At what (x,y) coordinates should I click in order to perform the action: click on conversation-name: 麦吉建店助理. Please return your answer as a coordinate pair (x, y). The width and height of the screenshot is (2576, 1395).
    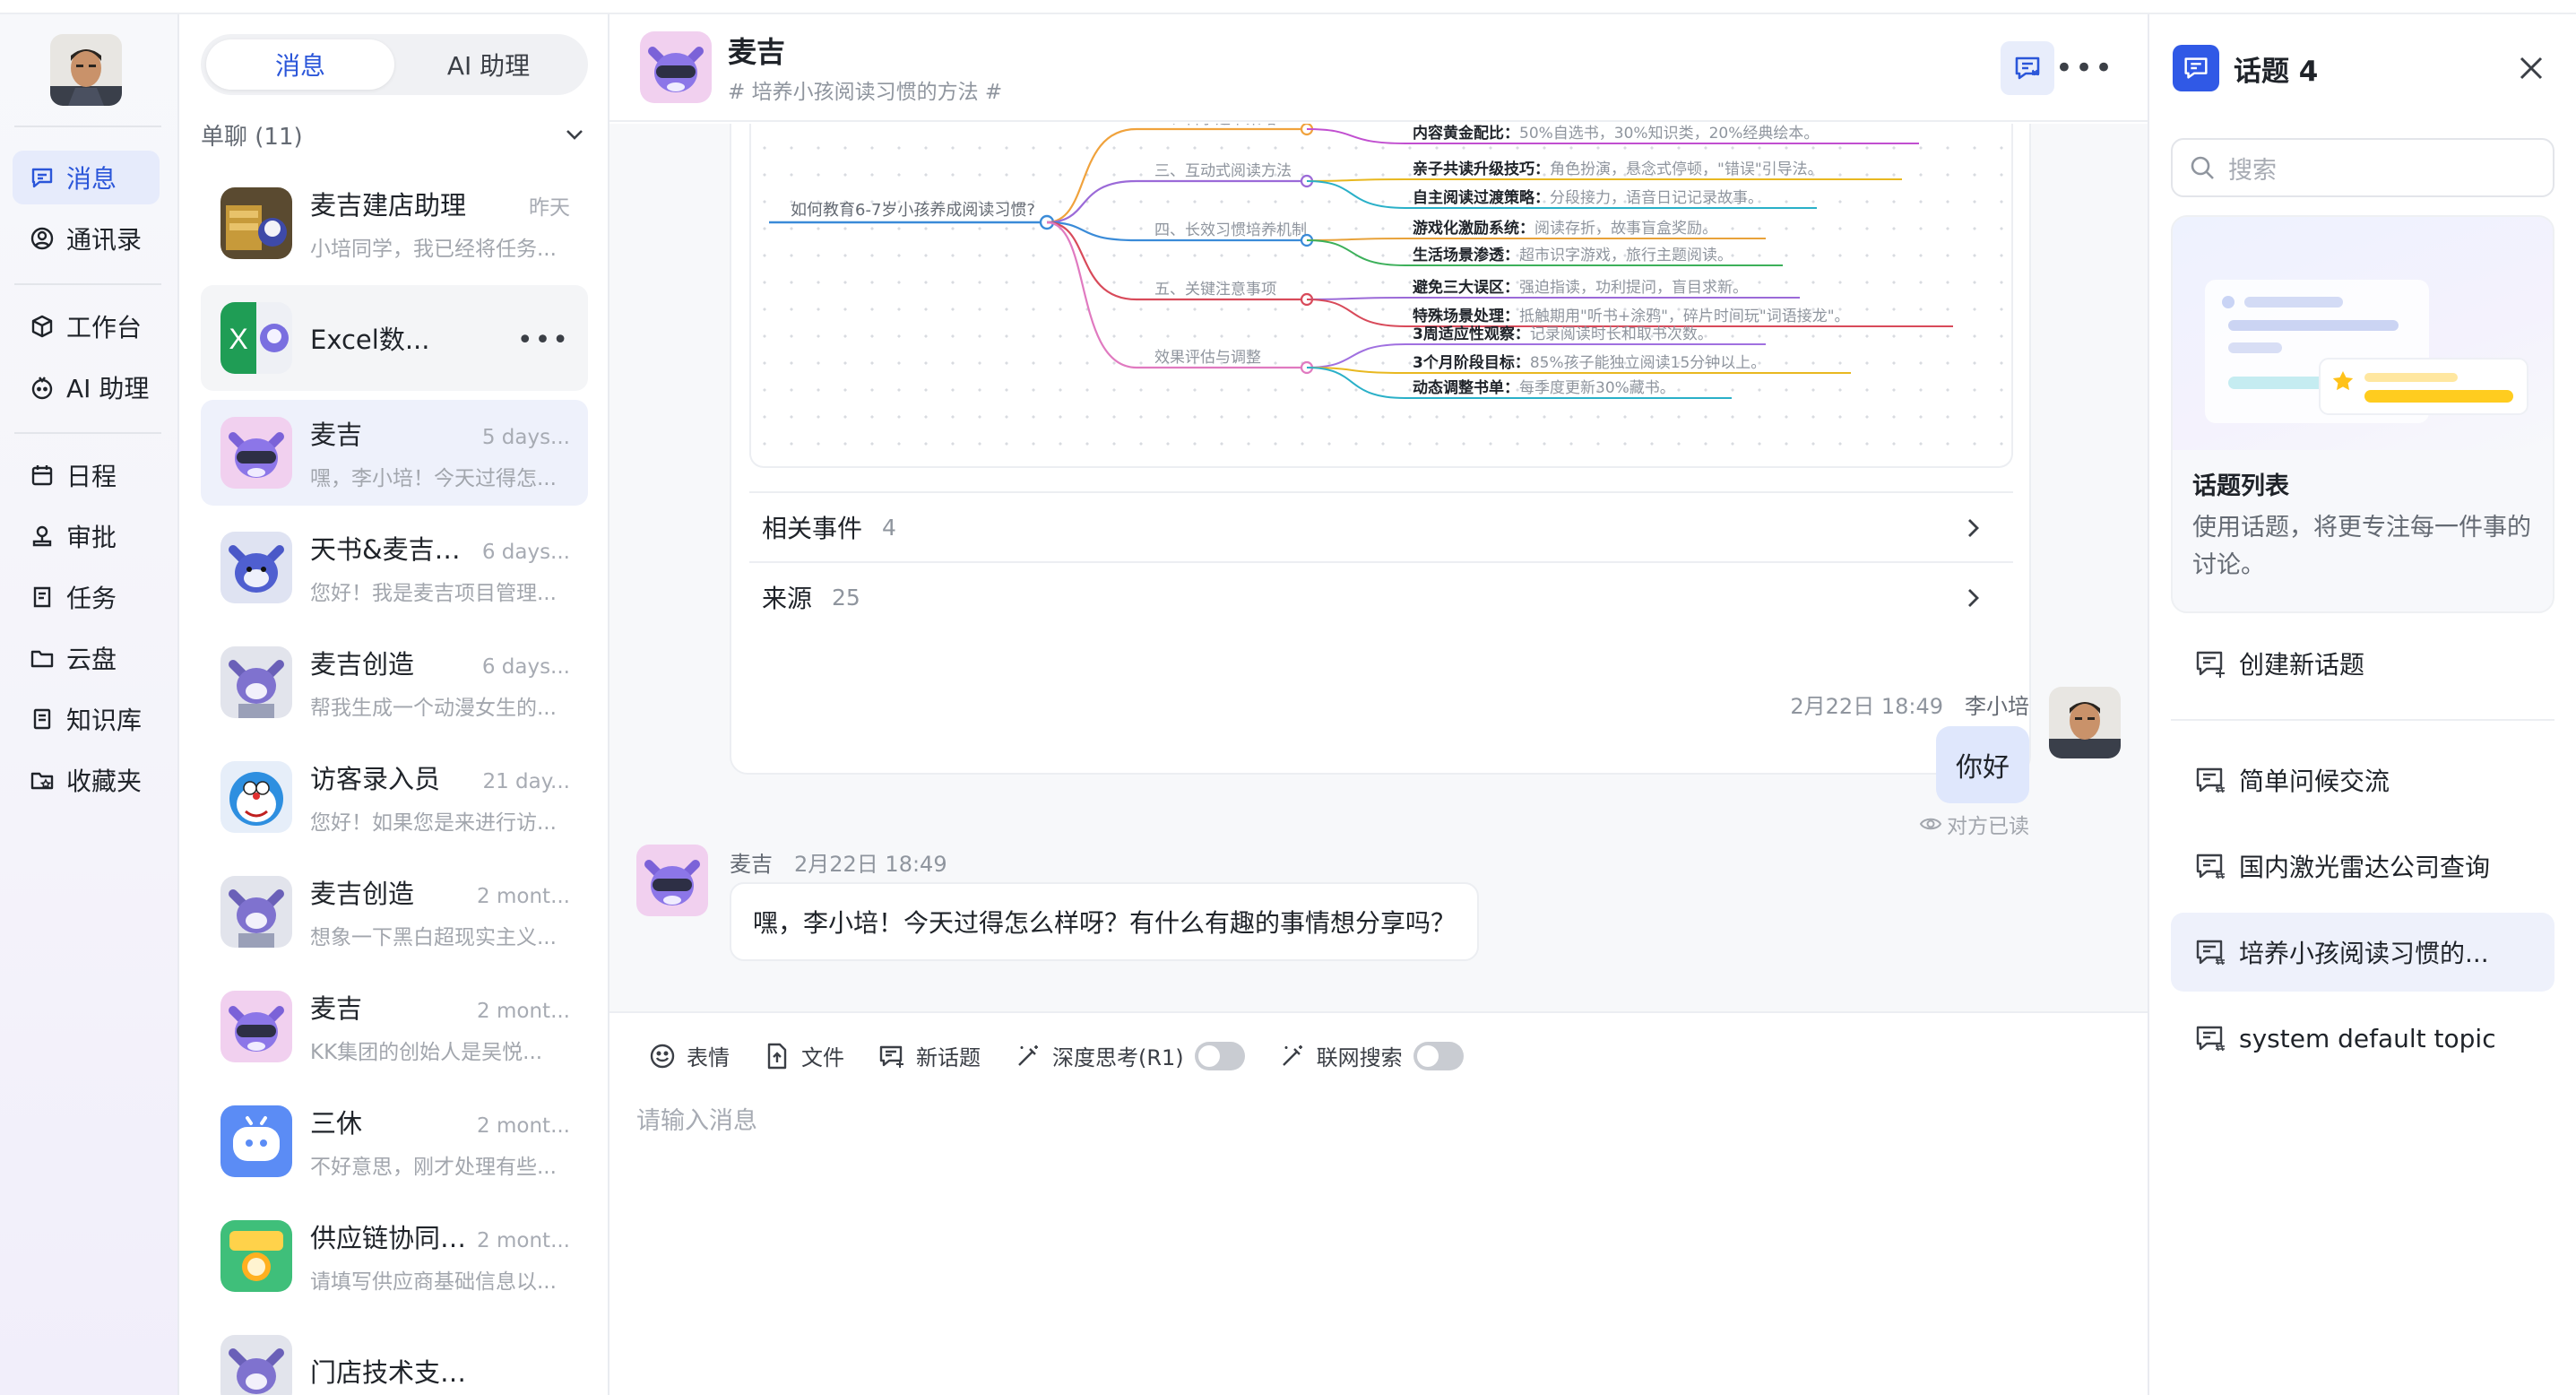
    Looking at the image, I should click on (388, 205).